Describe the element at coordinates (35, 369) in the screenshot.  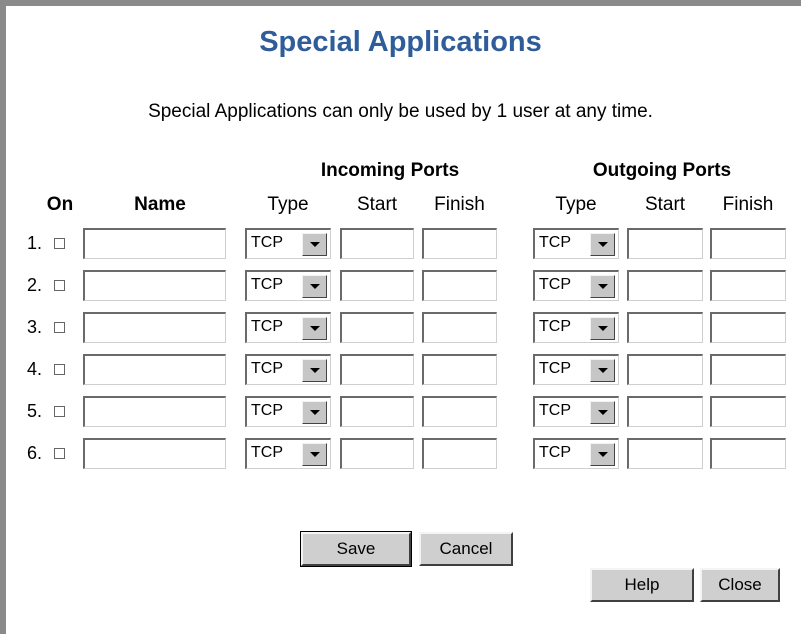
I see `row-number: 4.` at that location.